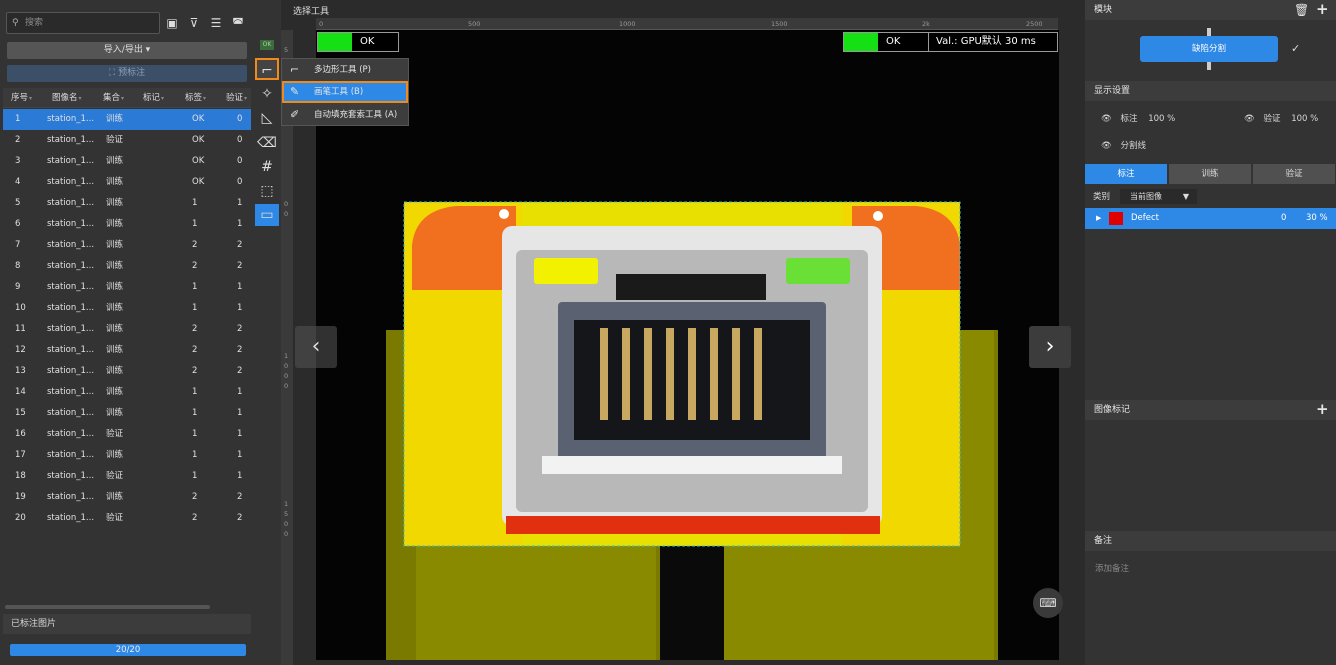 This screenshot has height=665, width=1336. Describe the element at coordinates (198, 182) in the screenshot. I see `row-label: OK` at that location.